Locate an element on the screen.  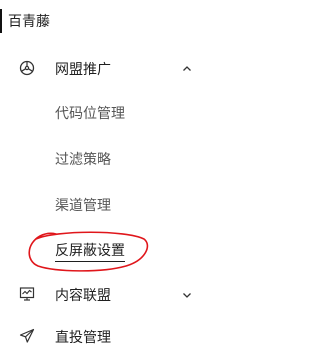
app-title: 百青藤 is located at coordinates (25, 21).